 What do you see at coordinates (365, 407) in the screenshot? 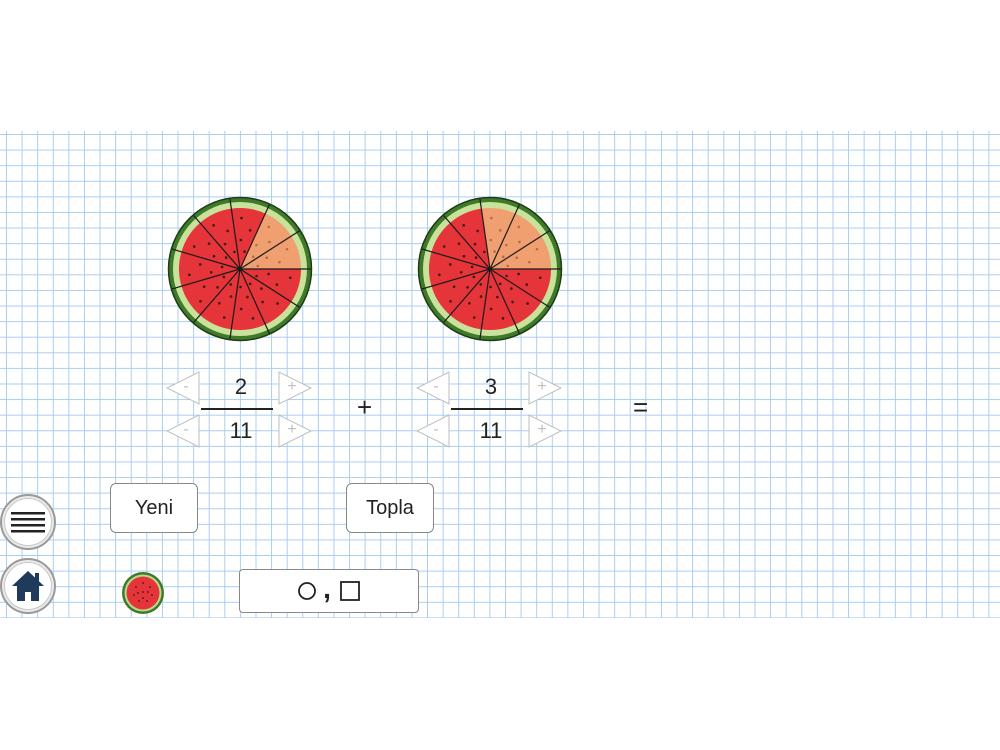
I see `plus-operator: +` at bounding box center [365, 407].